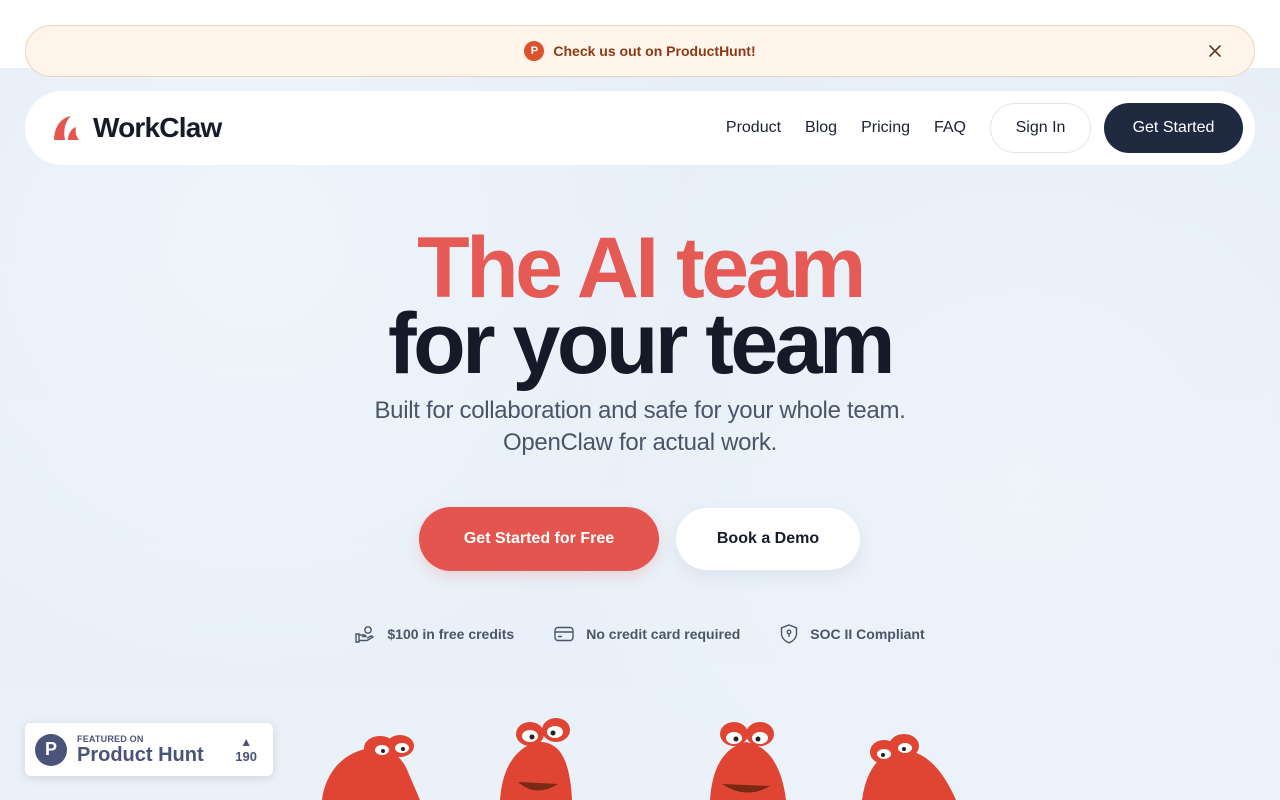  Describe the element at coordinates (1173, 128) in the screenshot. I see `get-started-button: Get Started` at that location.